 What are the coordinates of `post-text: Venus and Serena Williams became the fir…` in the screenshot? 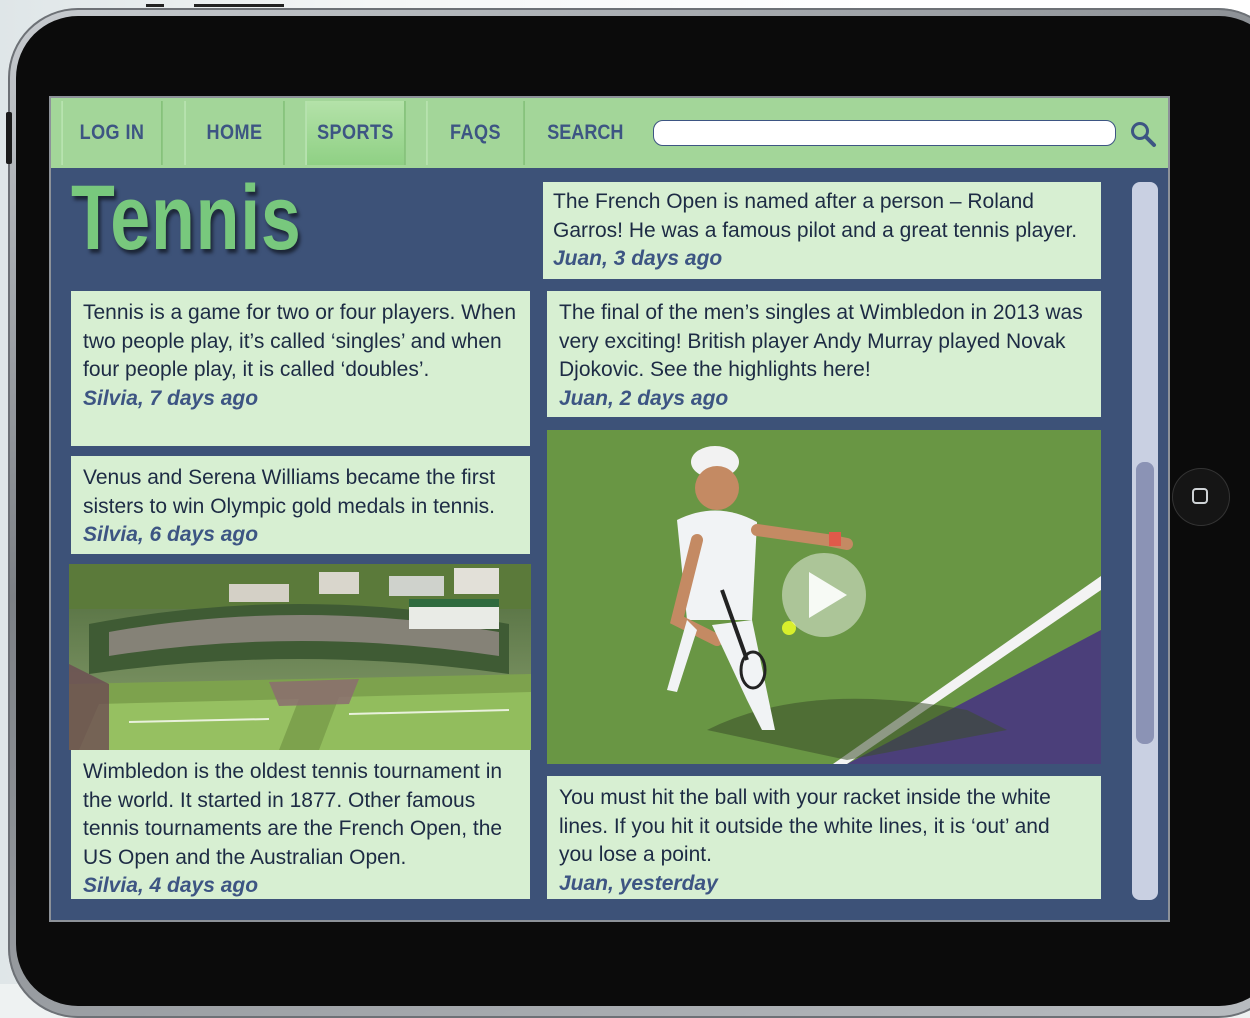 It's located at (289, 492).